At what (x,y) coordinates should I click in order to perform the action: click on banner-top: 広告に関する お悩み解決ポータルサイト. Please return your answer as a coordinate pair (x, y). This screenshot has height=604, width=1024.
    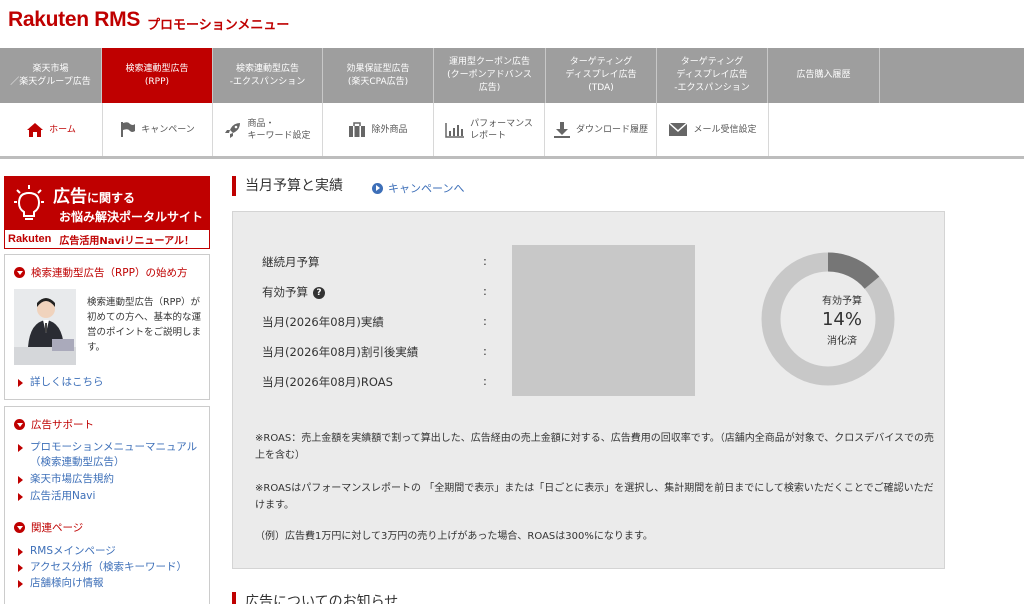
    Looking at the image, I should click on (107, 203).